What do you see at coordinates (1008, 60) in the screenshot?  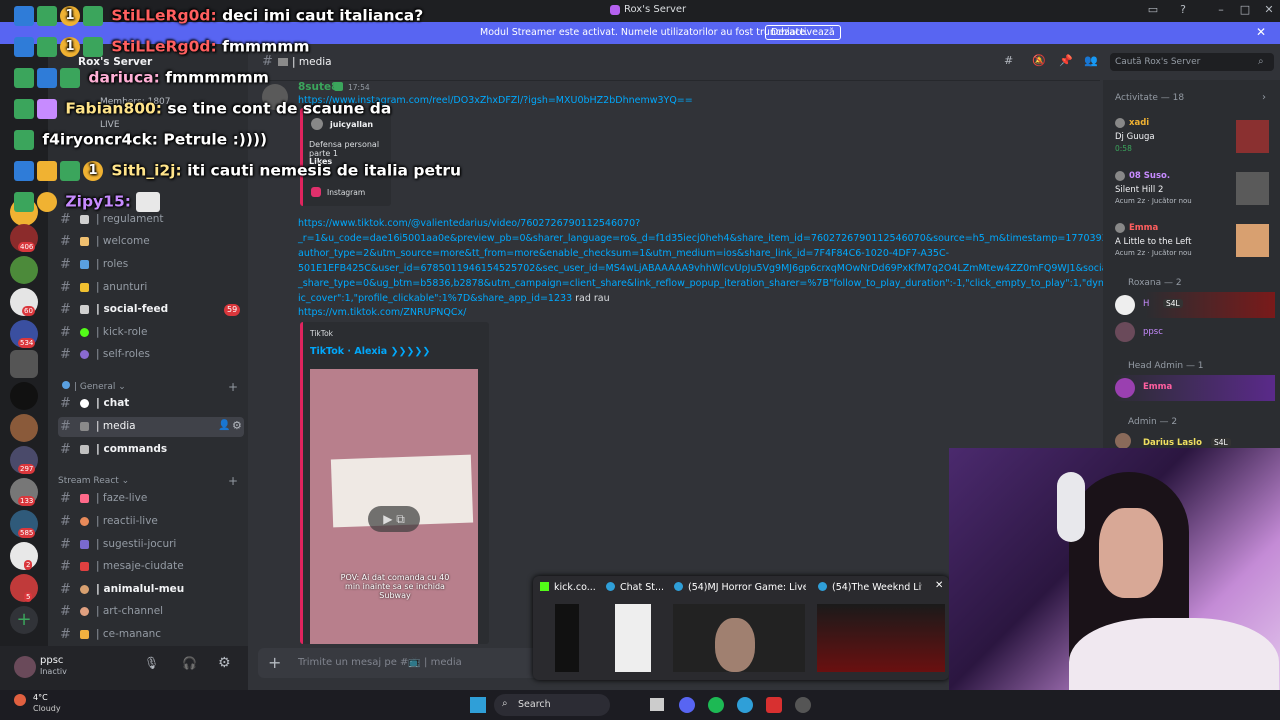 I see `threads-icon: #` at bounding box center [1008, 60].